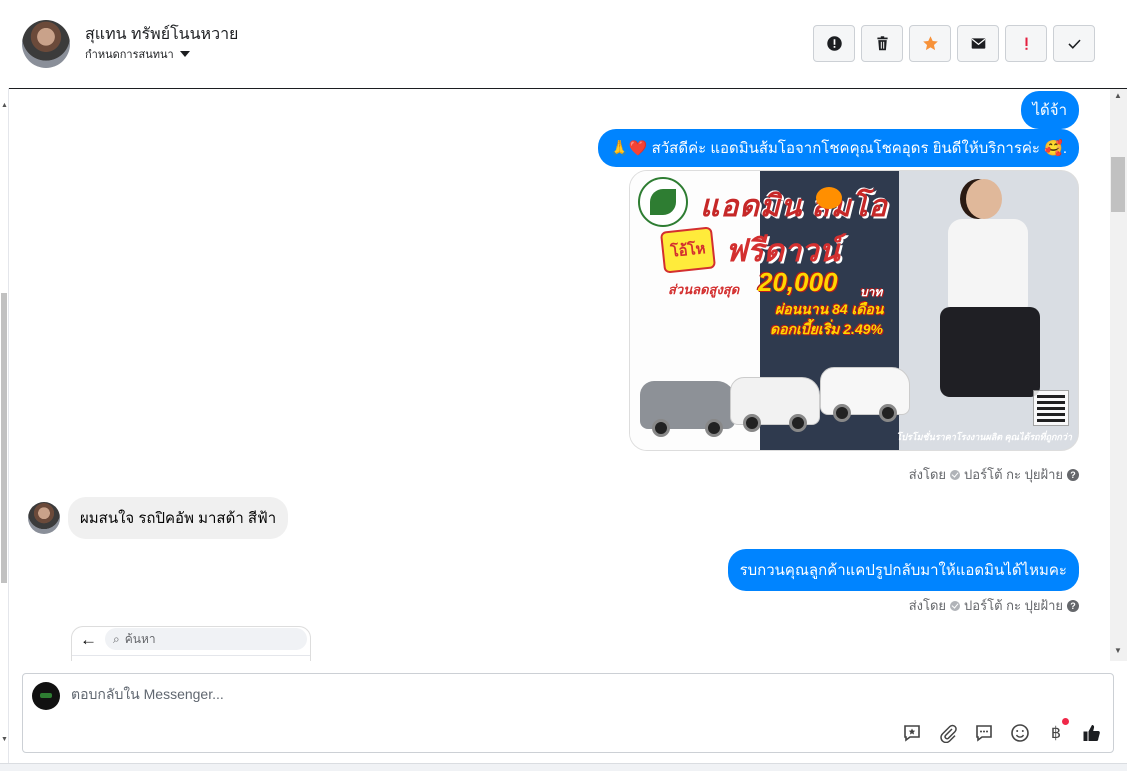  I want to click on alert-circle-icon, so click(834, 43).